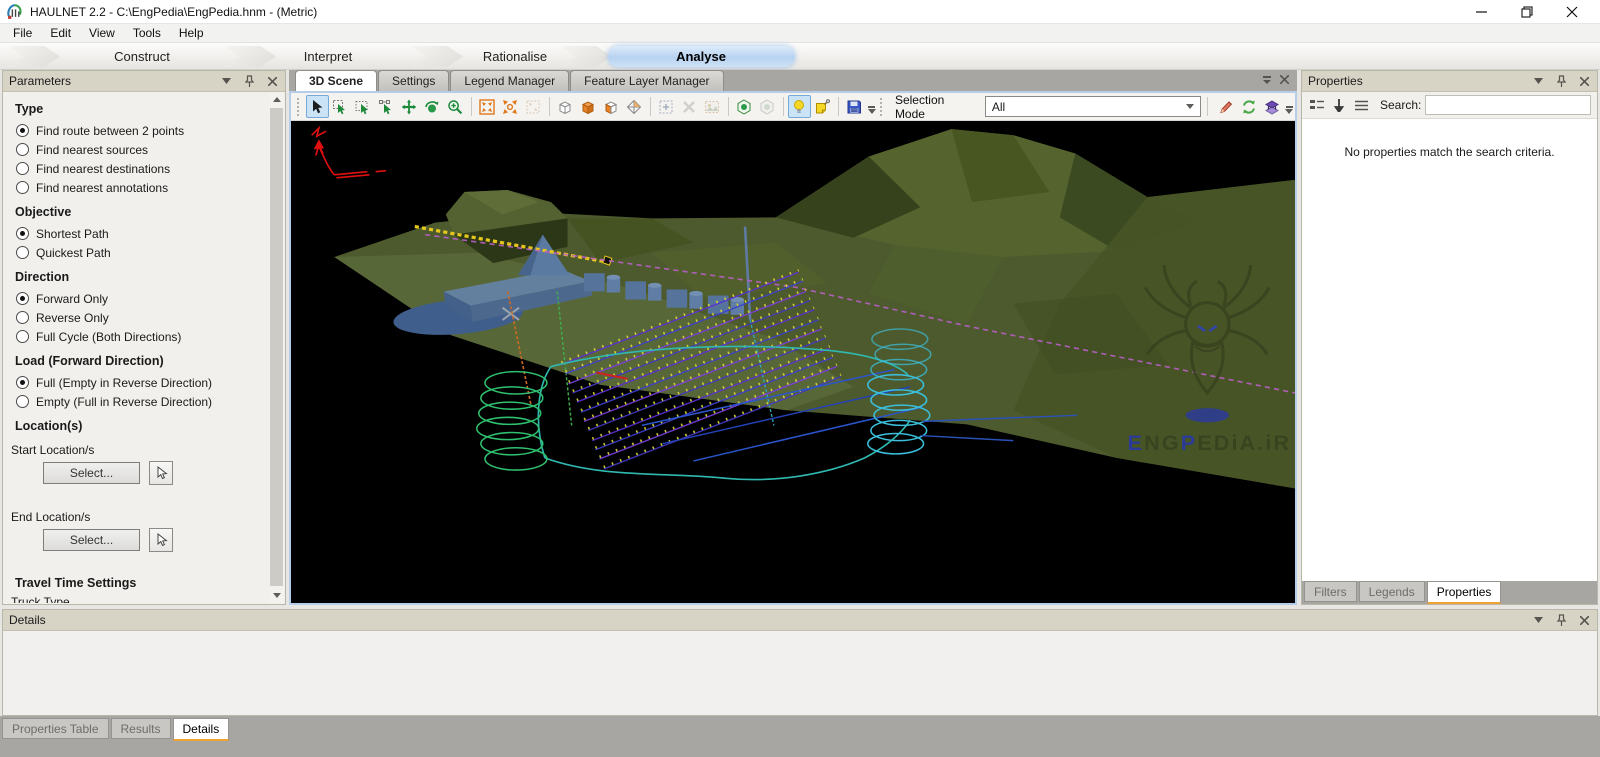  I want to click on render-quality-icon, so click(744, 106).